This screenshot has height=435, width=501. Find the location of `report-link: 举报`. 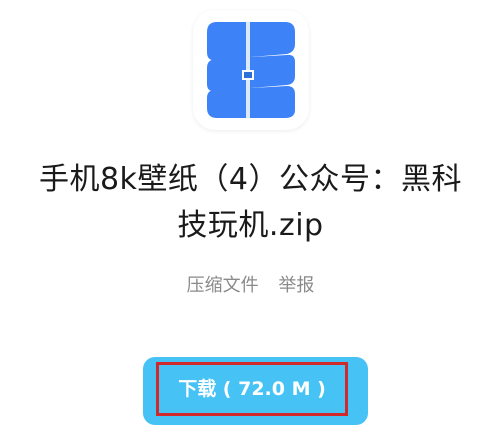

report-link: 举报 is located at coordinates (296, 284).